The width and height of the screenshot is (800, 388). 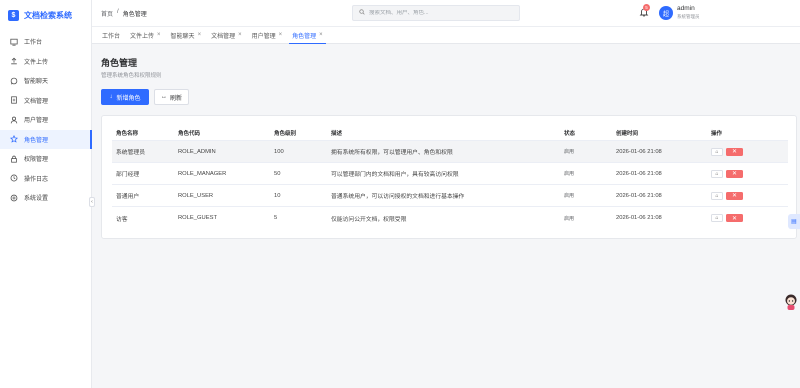 I want to click on tab-upload: 文件上传 ×, so click(x=145, y=35).